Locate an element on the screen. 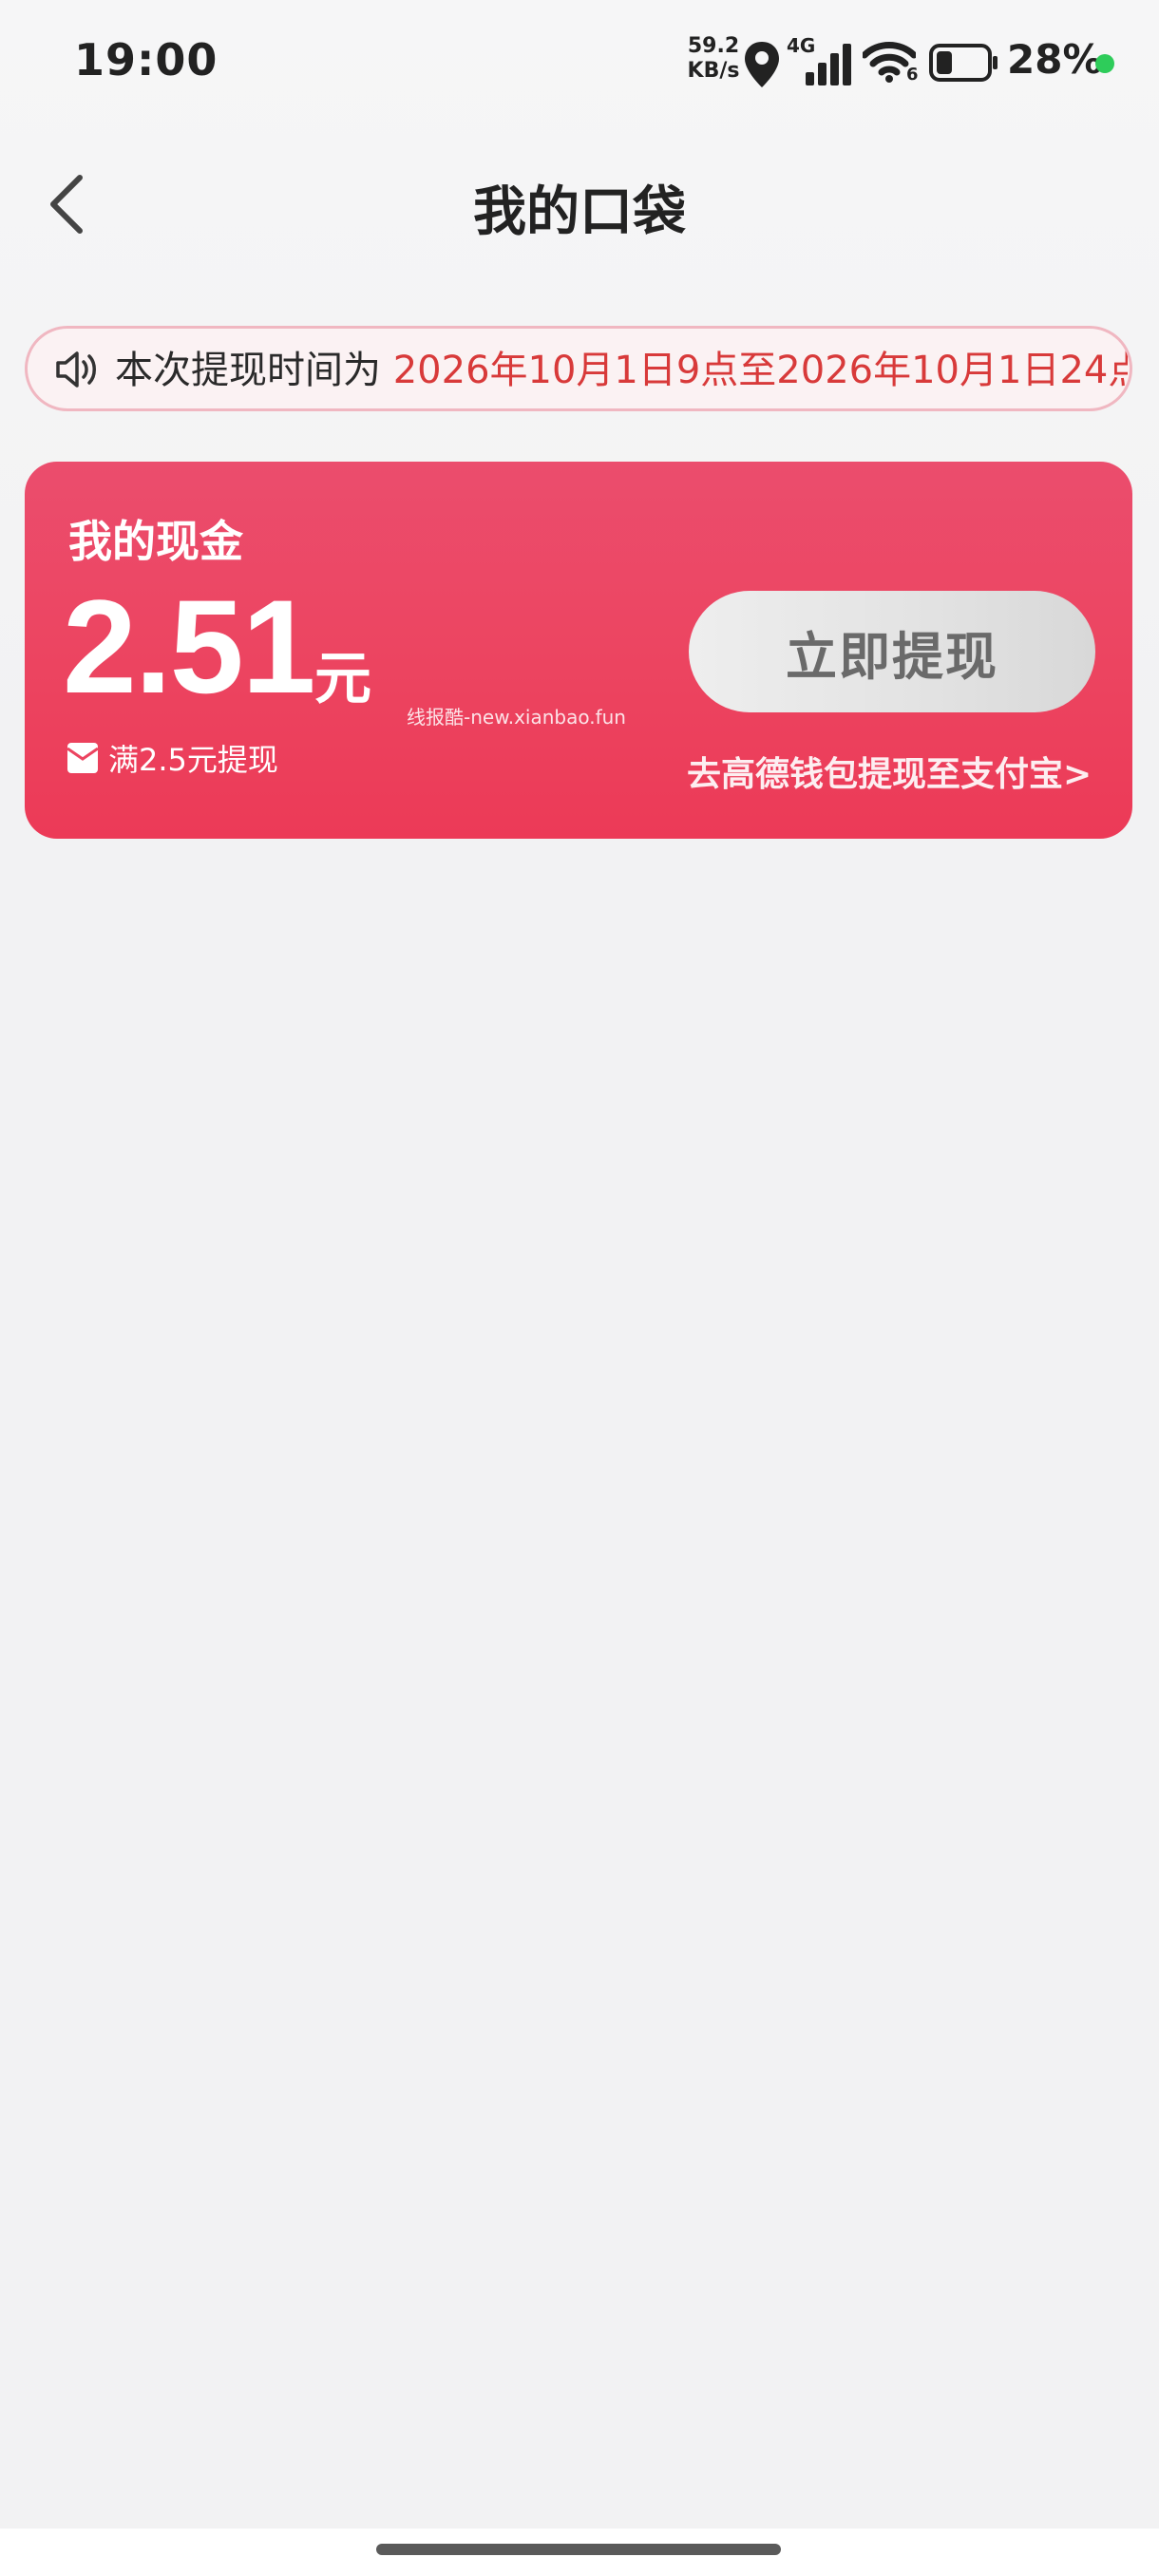  cash-amount: 2.51 is located at coordinates (189, 646).